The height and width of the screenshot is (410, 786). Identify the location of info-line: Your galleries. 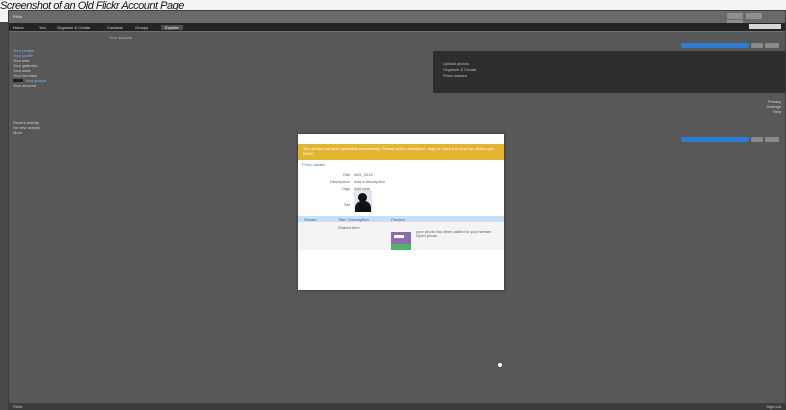
(98, 66).